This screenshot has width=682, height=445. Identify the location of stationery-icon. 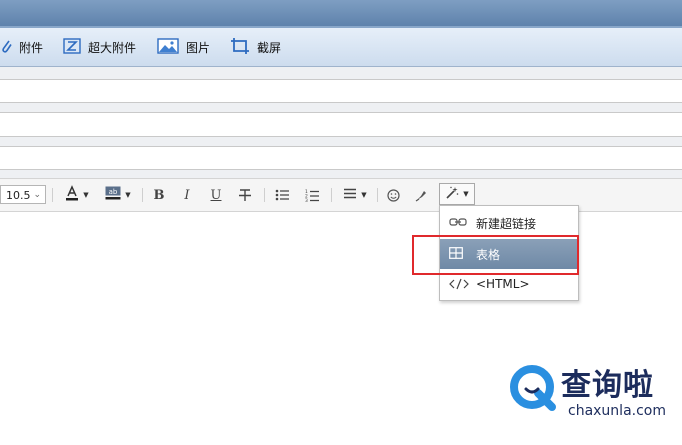
(421, 195).